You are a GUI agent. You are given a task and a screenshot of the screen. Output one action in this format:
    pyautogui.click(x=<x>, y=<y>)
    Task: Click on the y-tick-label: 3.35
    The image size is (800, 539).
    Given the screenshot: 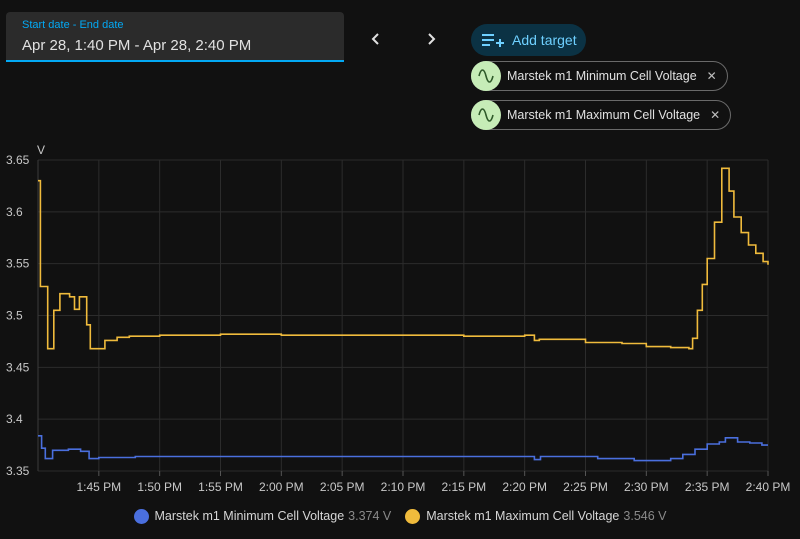 What is the action you would take?
    pyautogui.click(x=18, y=471)
    